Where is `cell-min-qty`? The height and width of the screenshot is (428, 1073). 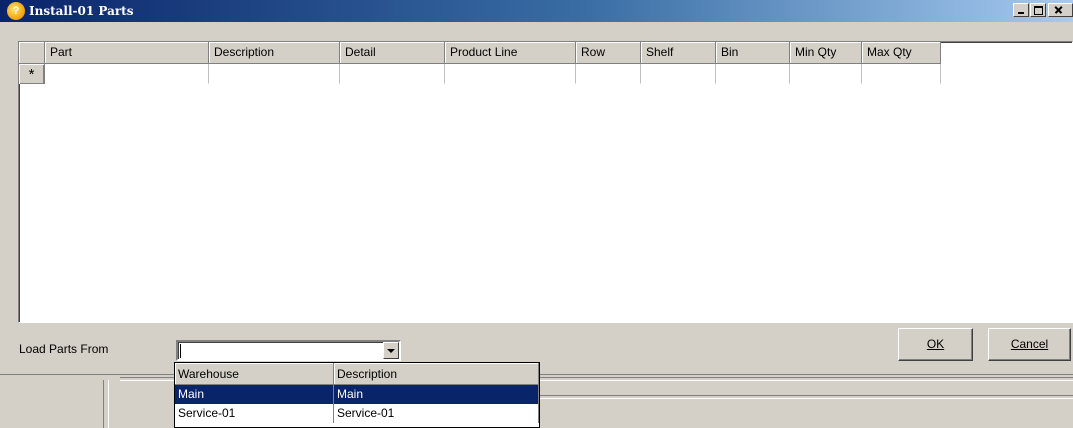 cell-min-qty is located at coordinates (826, 74).